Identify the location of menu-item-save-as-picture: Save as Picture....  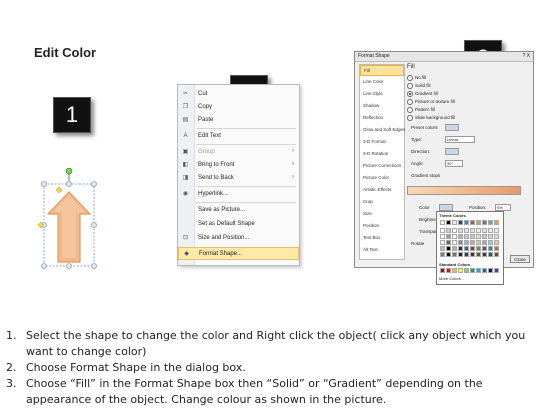
(238, 210).